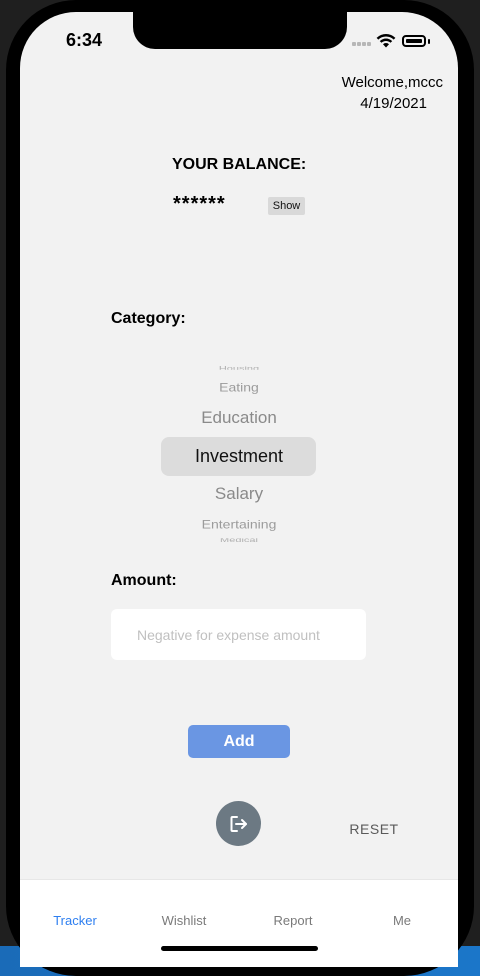  What do you see at coordinates (199, 204) in the screenshot?
I see `balance-value: ******` at bounding box center [199, 204].